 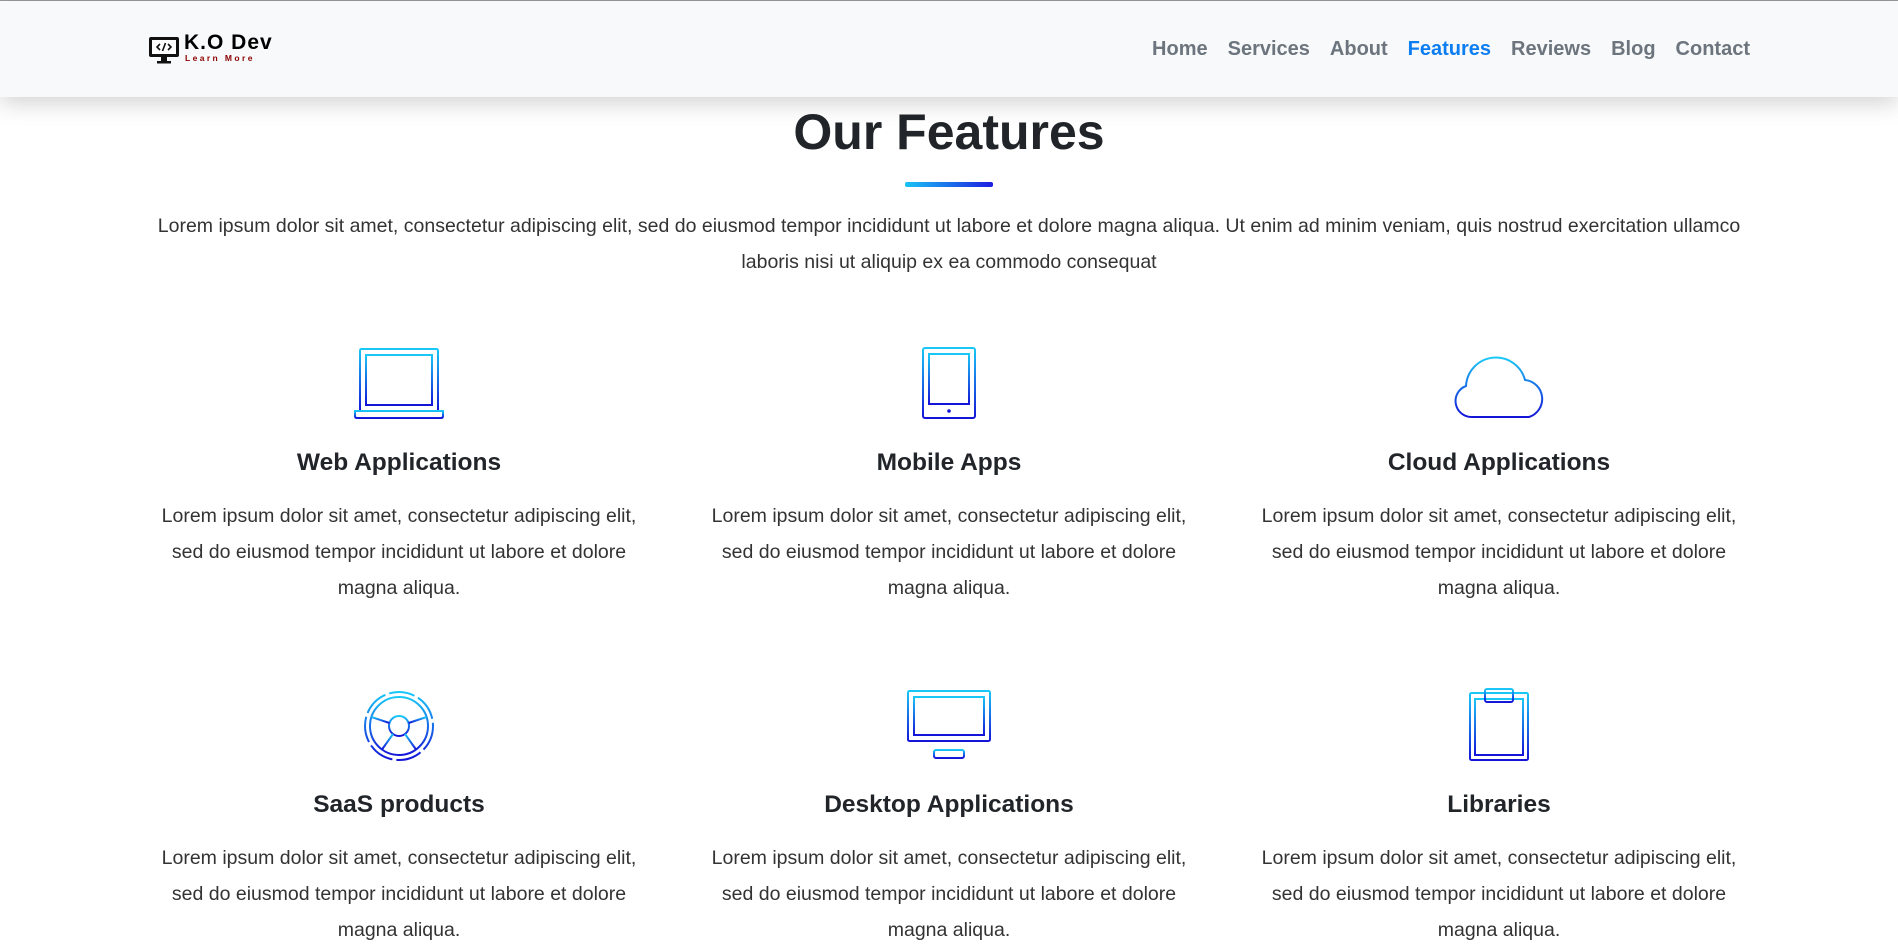 I want to click on feature-title: Libraries, so click(x=1499, y=804).